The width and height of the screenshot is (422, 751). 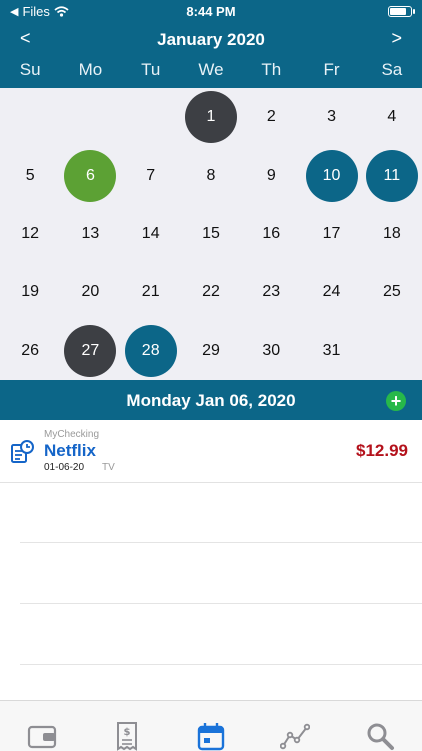 What do you see at coordinates (211, 69) in the screenshot?
I see `weekday-wed: We` at bounding box center [211, 69].